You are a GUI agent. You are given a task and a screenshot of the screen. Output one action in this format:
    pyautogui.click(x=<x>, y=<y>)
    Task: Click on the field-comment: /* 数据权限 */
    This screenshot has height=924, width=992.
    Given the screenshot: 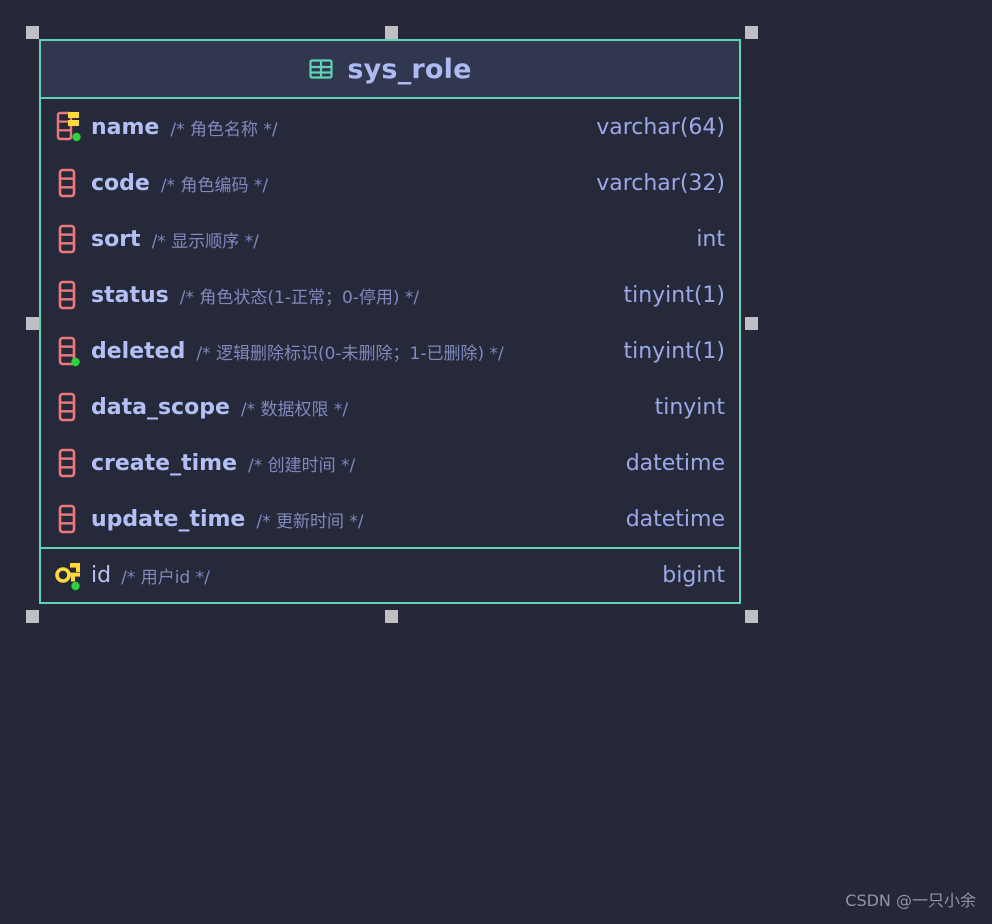 What is the action you would take?
    pyautogui.click(x=294, y=409)
    